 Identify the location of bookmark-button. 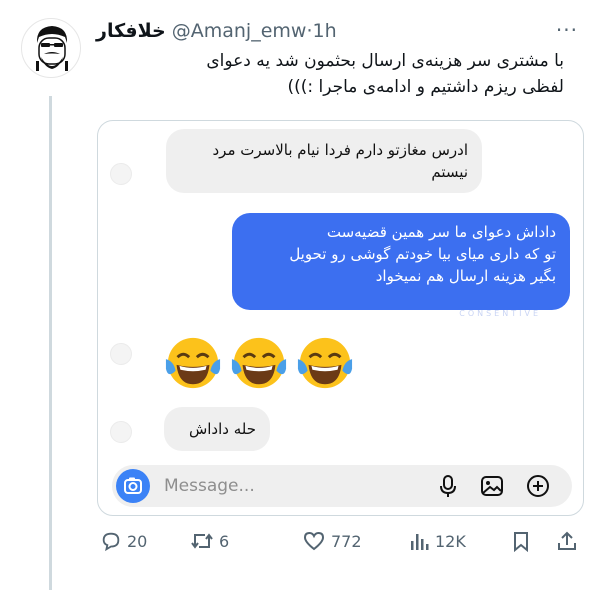
(521, 541).